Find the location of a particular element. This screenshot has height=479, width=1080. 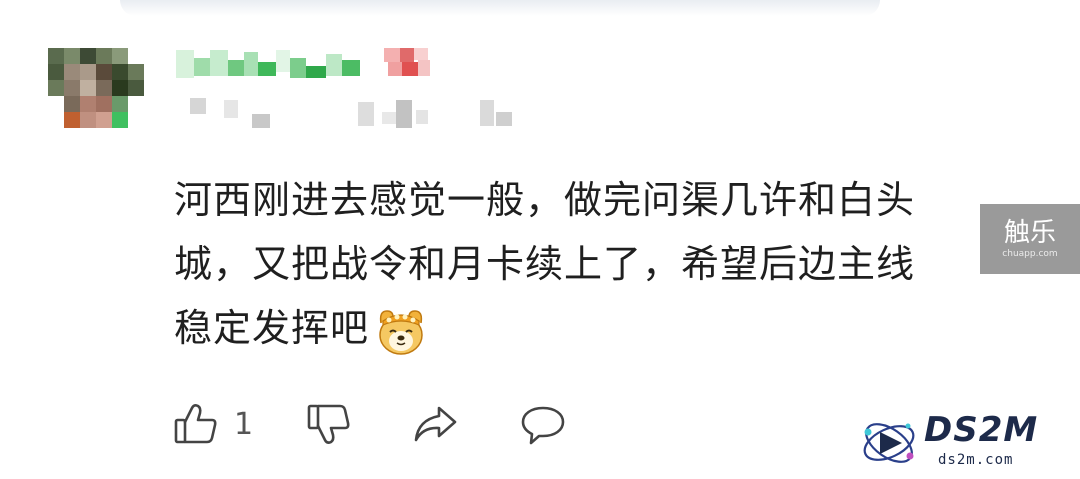

comment-line-3: 稳定发挥吧 is located at coordinates (272, 328).